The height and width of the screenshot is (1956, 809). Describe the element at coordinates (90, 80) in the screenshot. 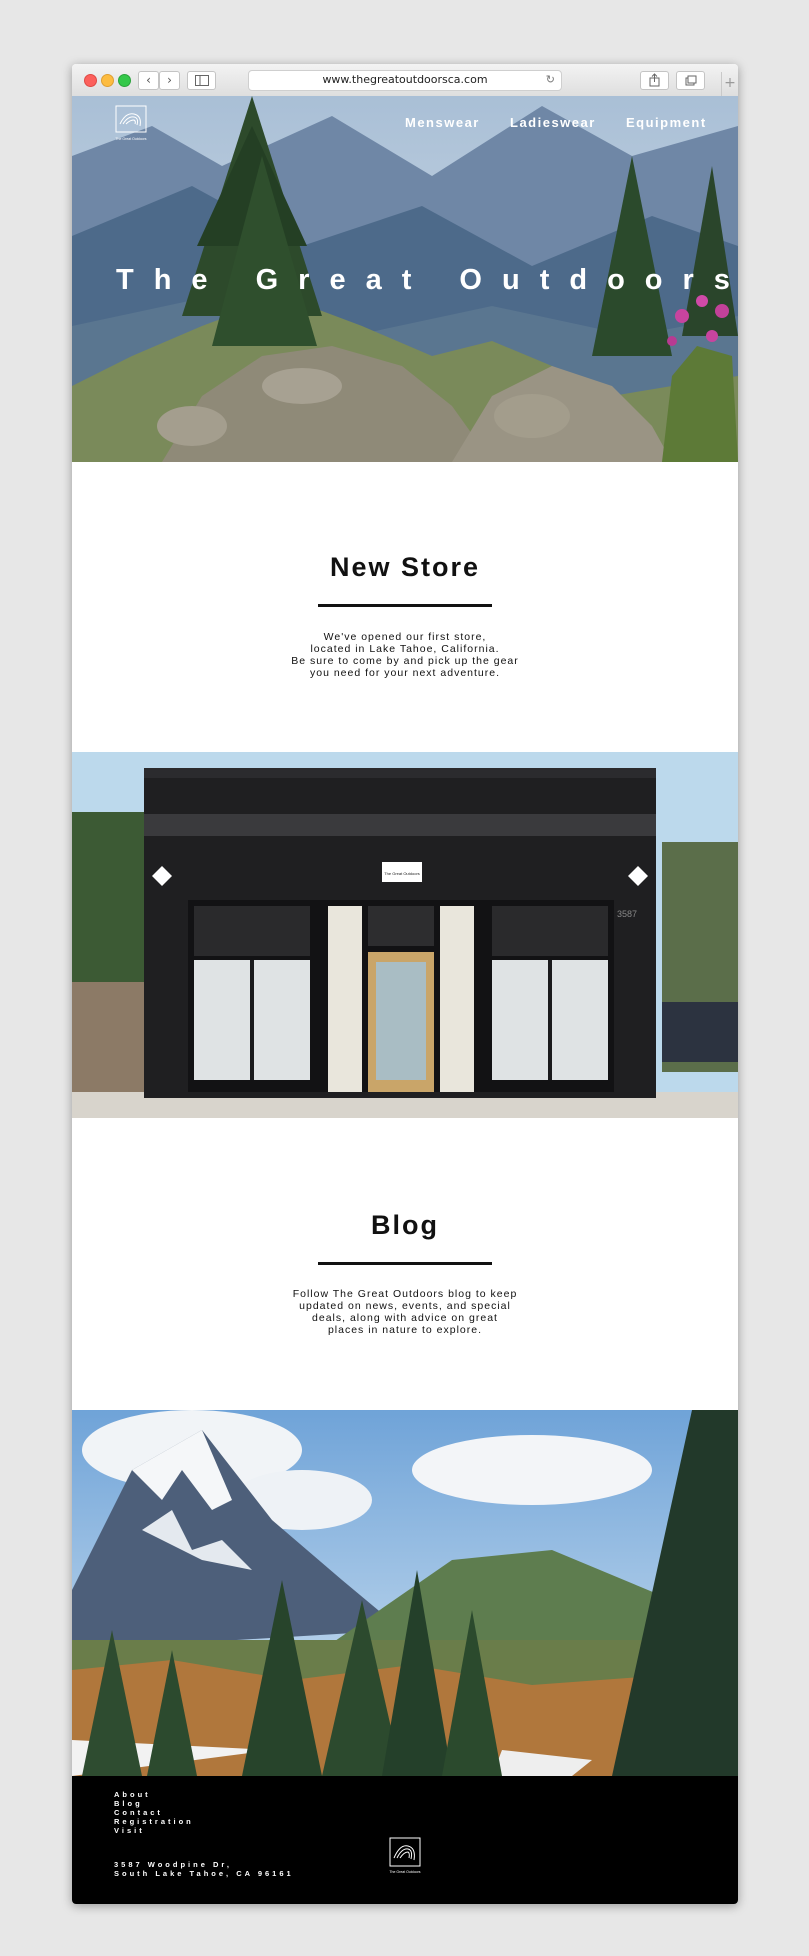

I see `close-window-button` at that location.